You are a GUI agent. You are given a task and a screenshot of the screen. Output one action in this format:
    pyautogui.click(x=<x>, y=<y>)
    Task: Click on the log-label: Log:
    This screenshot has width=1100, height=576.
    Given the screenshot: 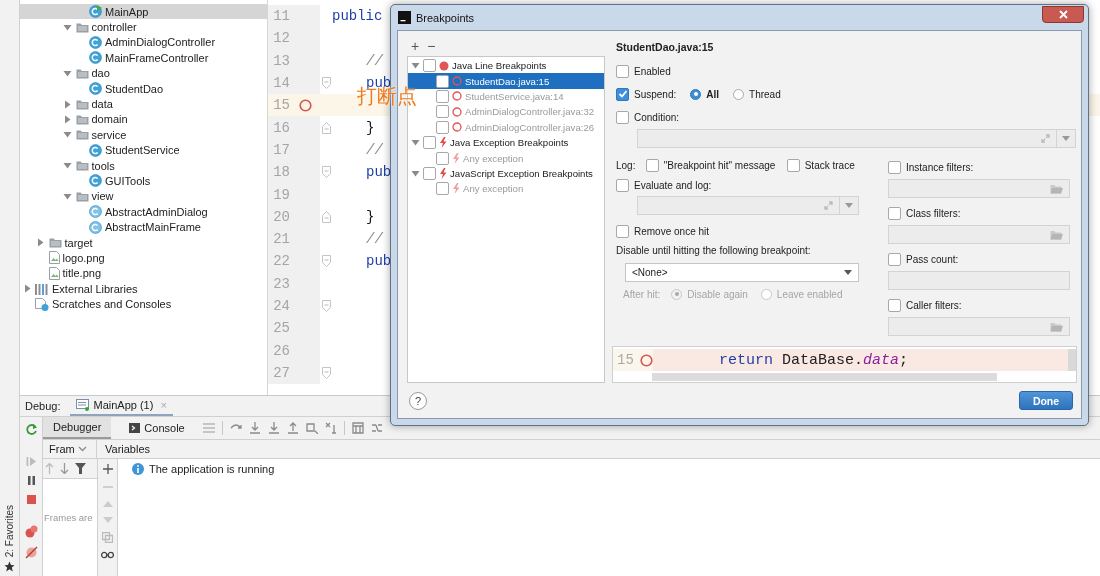 What is the action you would take?
    pyautogui.click(x=626, y=165)
    